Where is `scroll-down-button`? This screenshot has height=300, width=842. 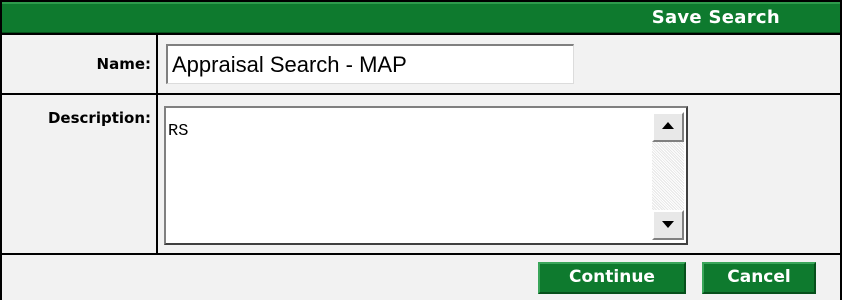 scroll-down-button is located at coordinates (668, 225).